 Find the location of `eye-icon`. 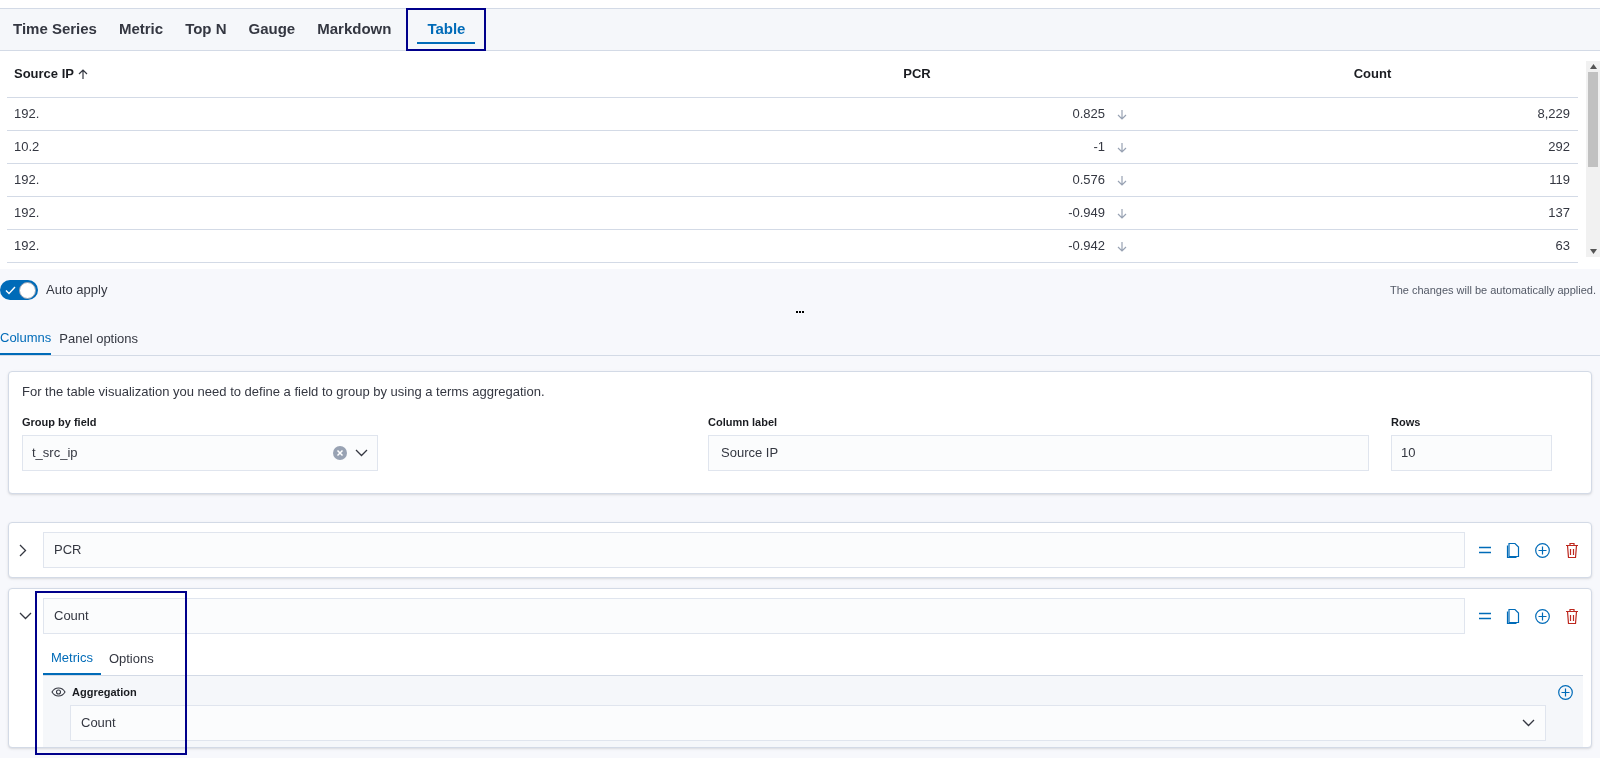

eye-icon is located at coordinates (58, 692).